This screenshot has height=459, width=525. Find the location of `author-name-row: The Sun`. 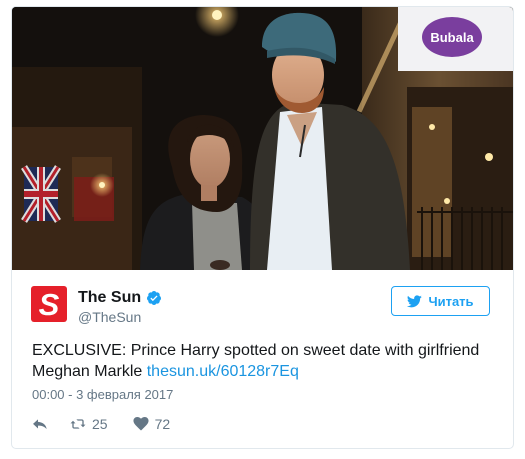

author-name-row: The Sun is located at coordinates (120, 298).